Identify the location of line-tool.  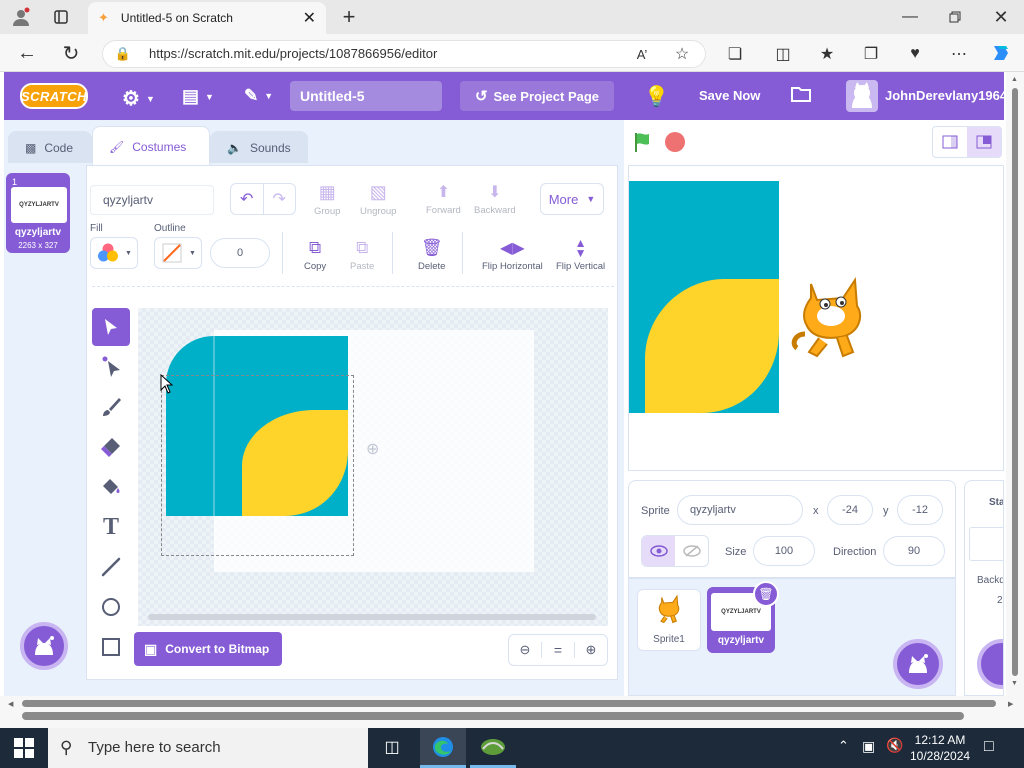
(111, 567).